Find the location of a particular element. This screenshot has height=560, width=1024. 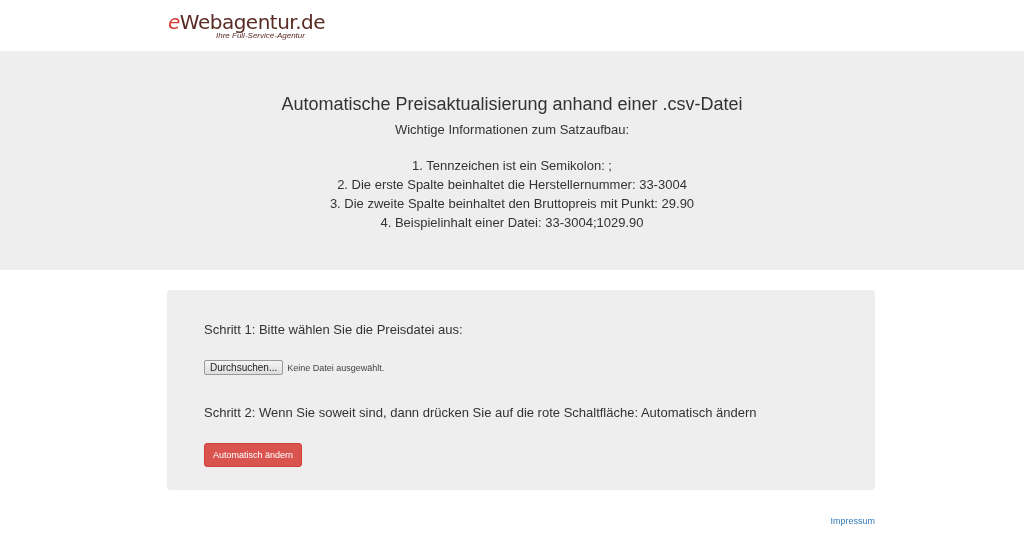

info-line: 3. Die zweite Spalte beinhaltet den Bruttopreis mit Punkt: 29.90 is located at coordinates (512, 204).